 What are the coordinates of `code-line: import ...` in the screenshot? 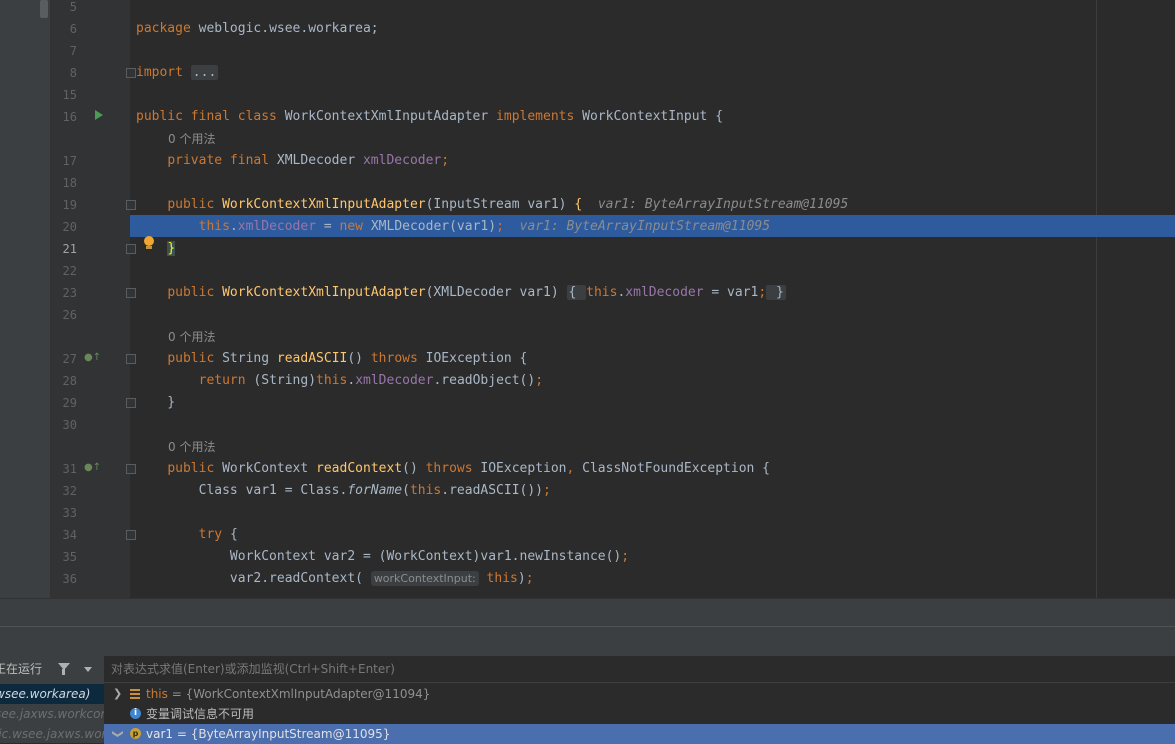 It's located at (177, 73).